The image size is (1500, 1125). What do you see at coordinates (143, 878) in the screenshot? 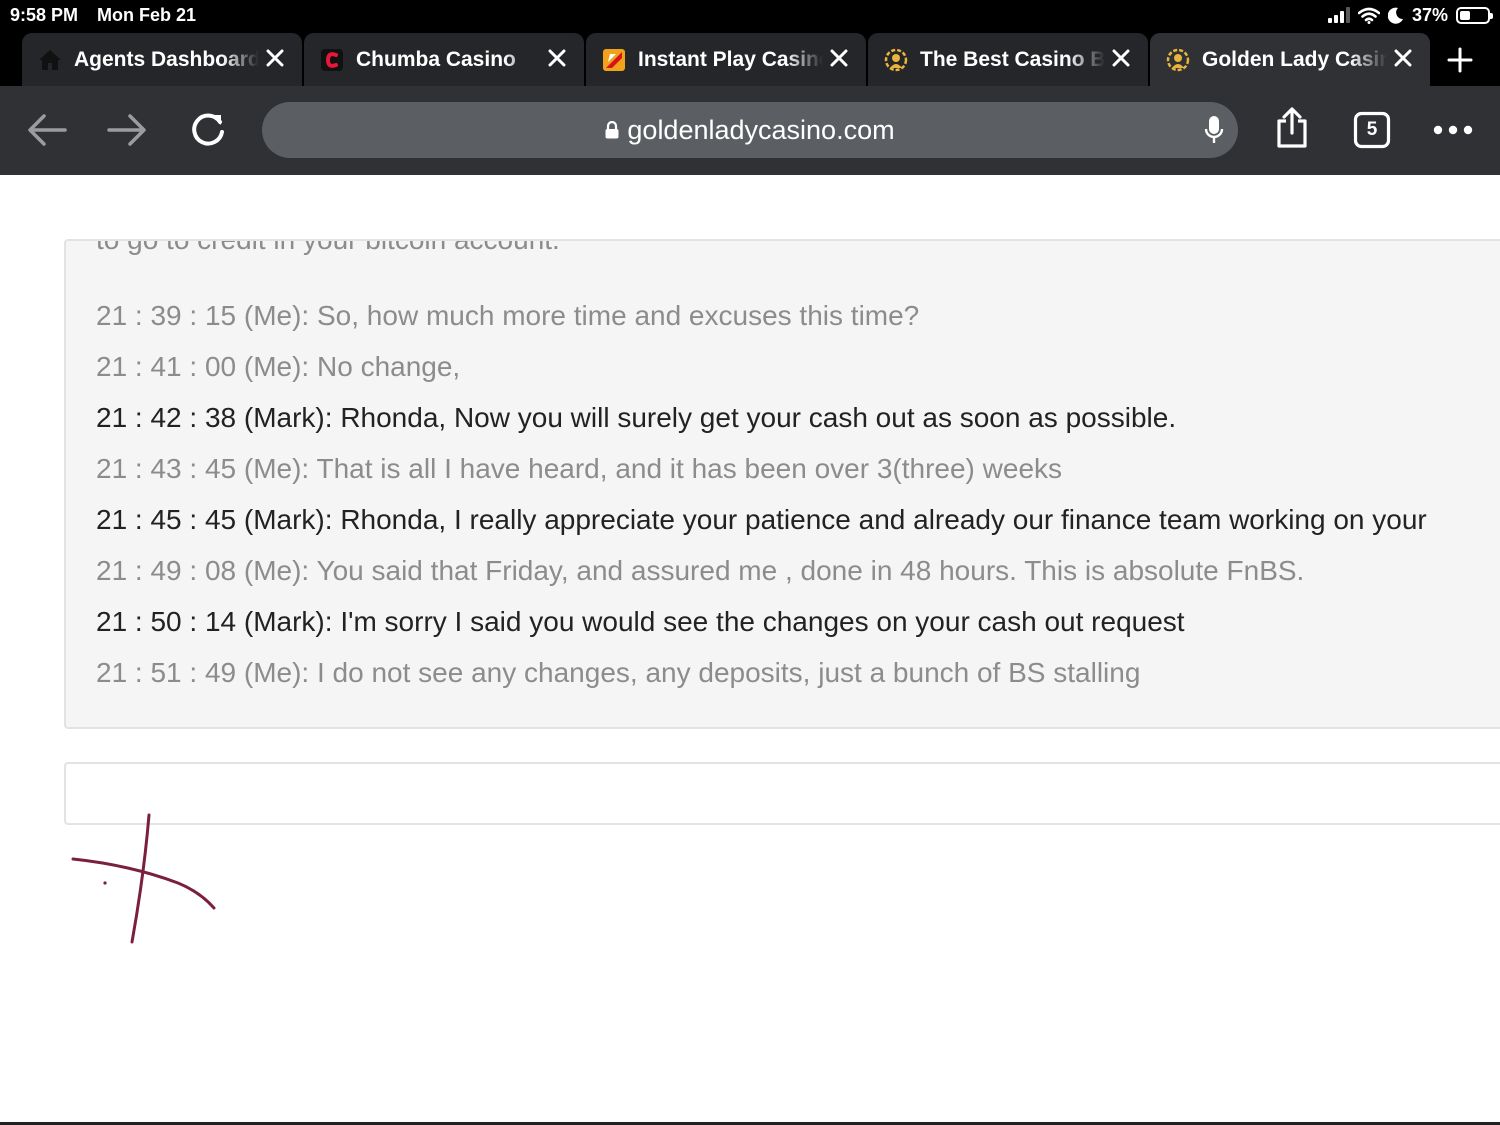
I see `hand-drawn-cross-mark` at bounding box center [143, 878].